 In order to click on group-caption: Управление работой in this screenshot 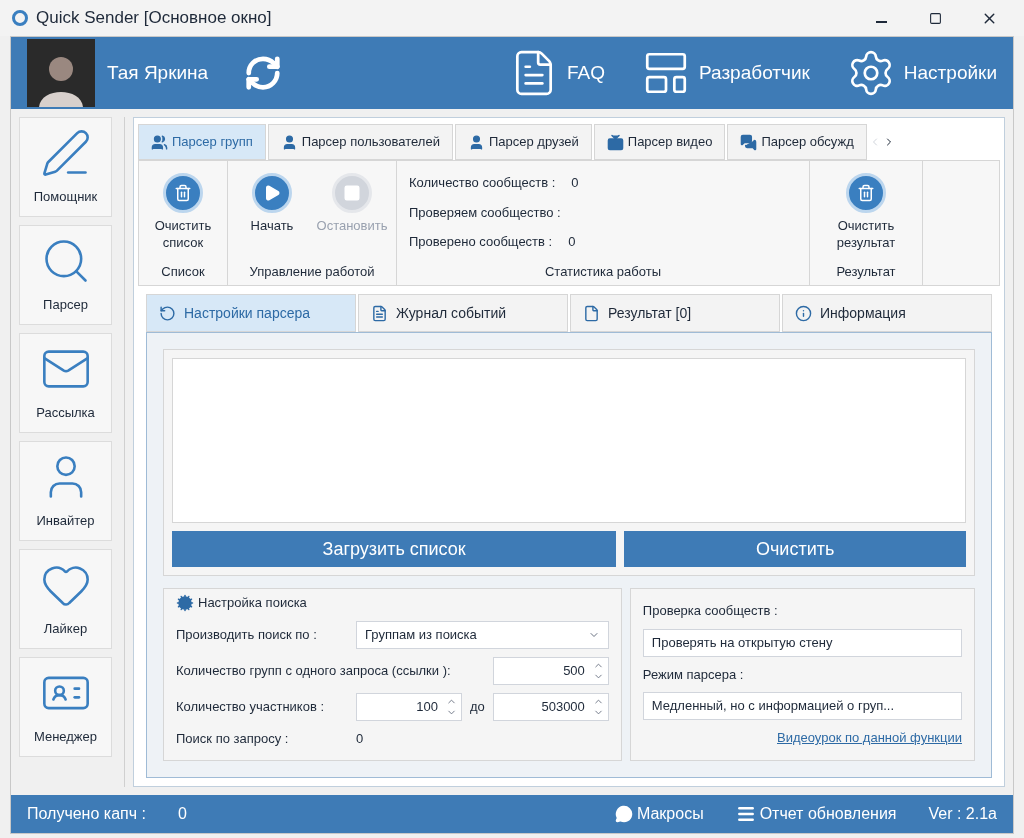, I will do `click(312, 271)`.